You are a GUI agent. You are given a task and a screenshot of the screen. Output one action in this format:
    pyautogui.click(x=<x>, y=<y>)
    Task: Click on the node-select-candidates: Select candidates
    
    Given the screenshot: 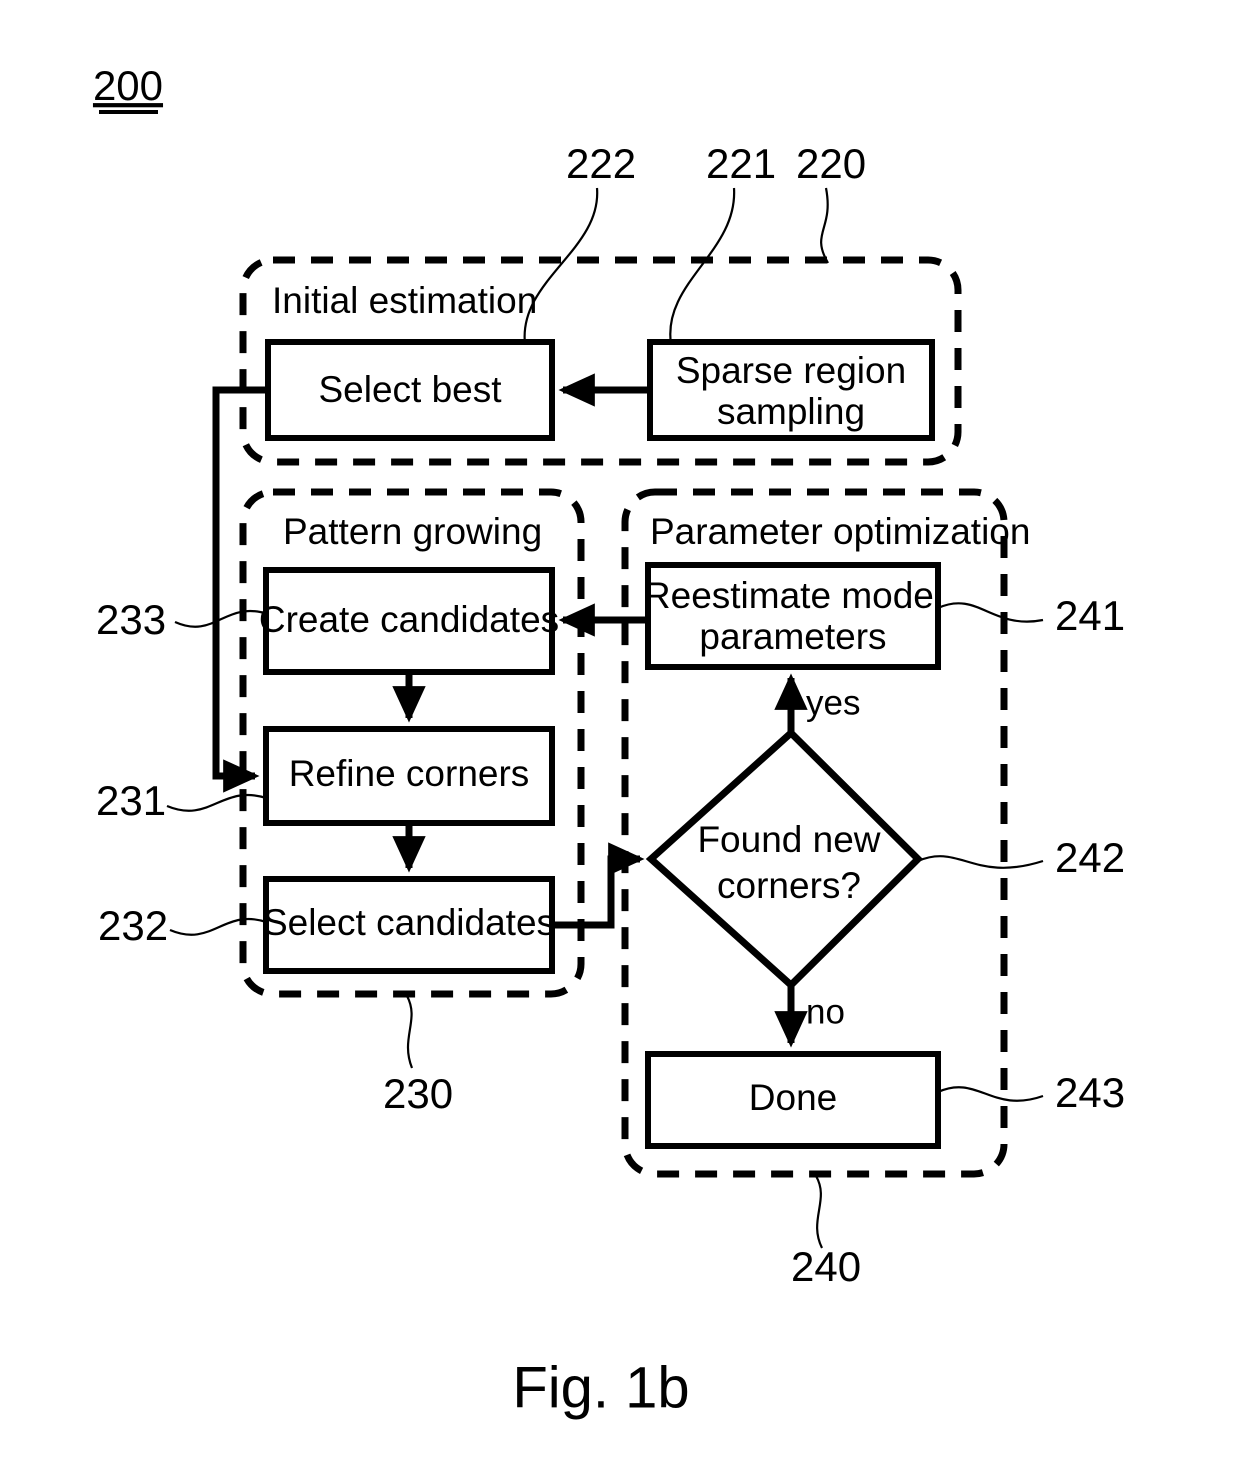 What is the action you would take?
    pyautogui.click(x=409, y=925)
    